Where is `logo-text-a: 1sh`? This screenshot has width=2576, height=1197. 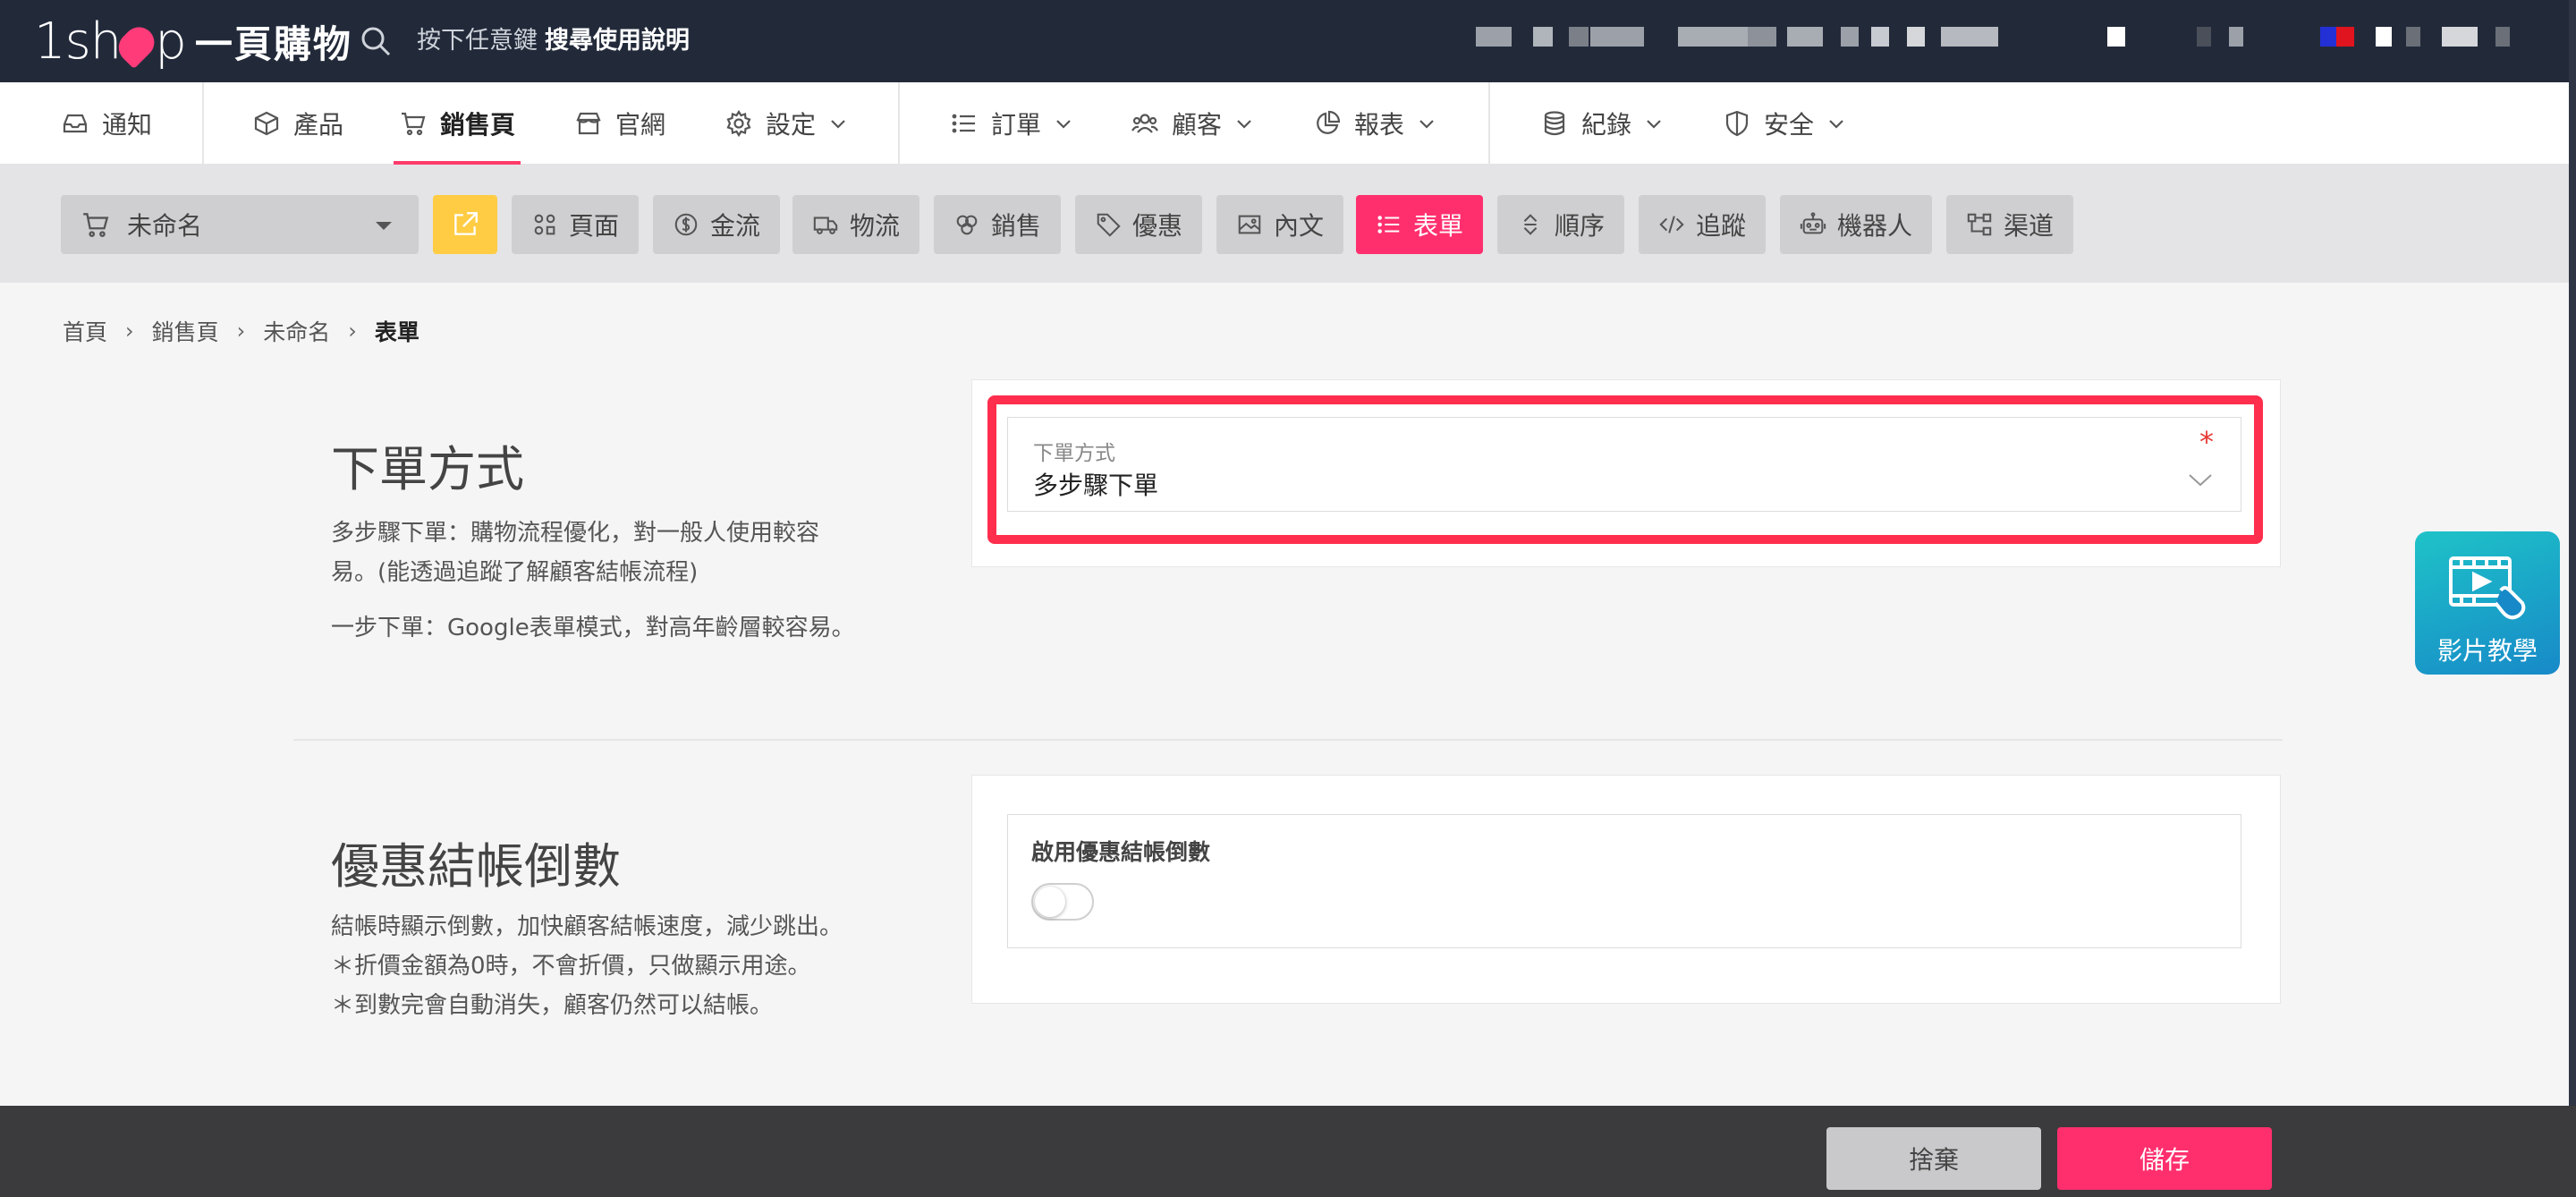
logo-text-a: 1sh is located at coordinates (78, 42).